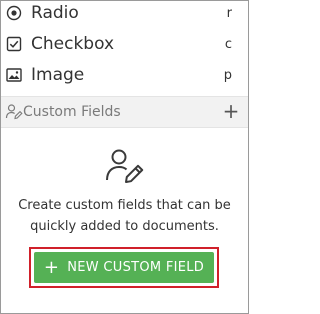 The width and height of the screenshot is (320, 314). I want to click on image-icon, so click(14, 75).